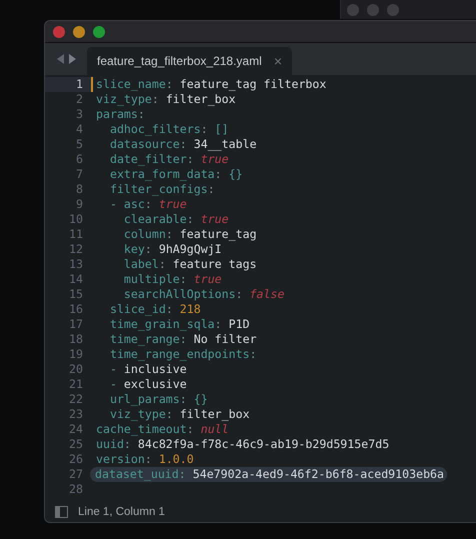  I want to click on line-number: 23, so click(76, 414).